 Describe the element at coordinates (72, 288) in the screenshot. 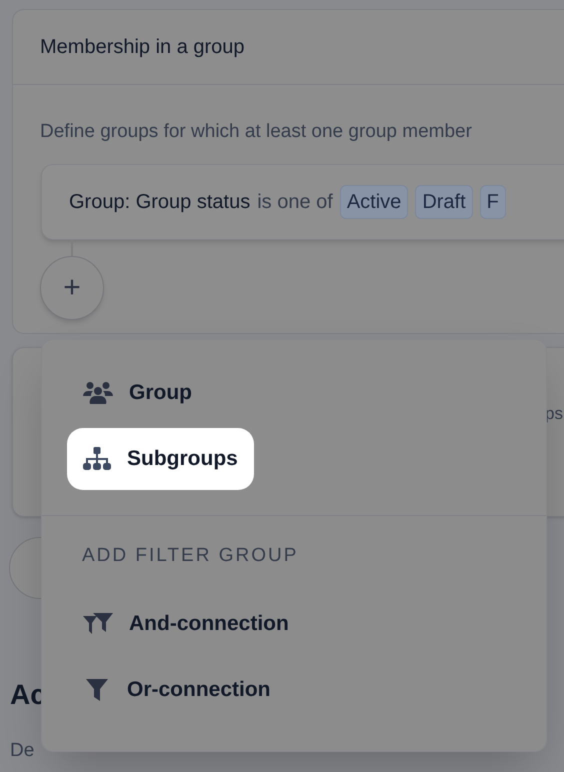

I see `add-button: +` at that location.